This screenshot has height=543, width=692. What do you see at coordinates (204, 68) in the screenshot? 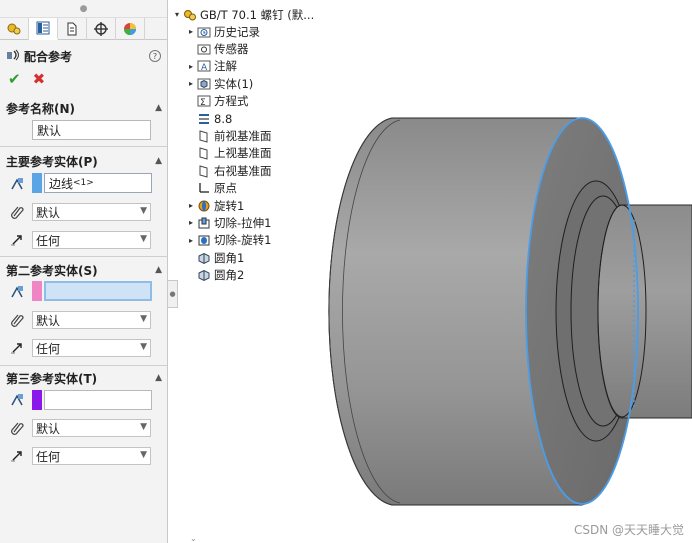
I see `svg-text: A` at bounding box center [204, 68].